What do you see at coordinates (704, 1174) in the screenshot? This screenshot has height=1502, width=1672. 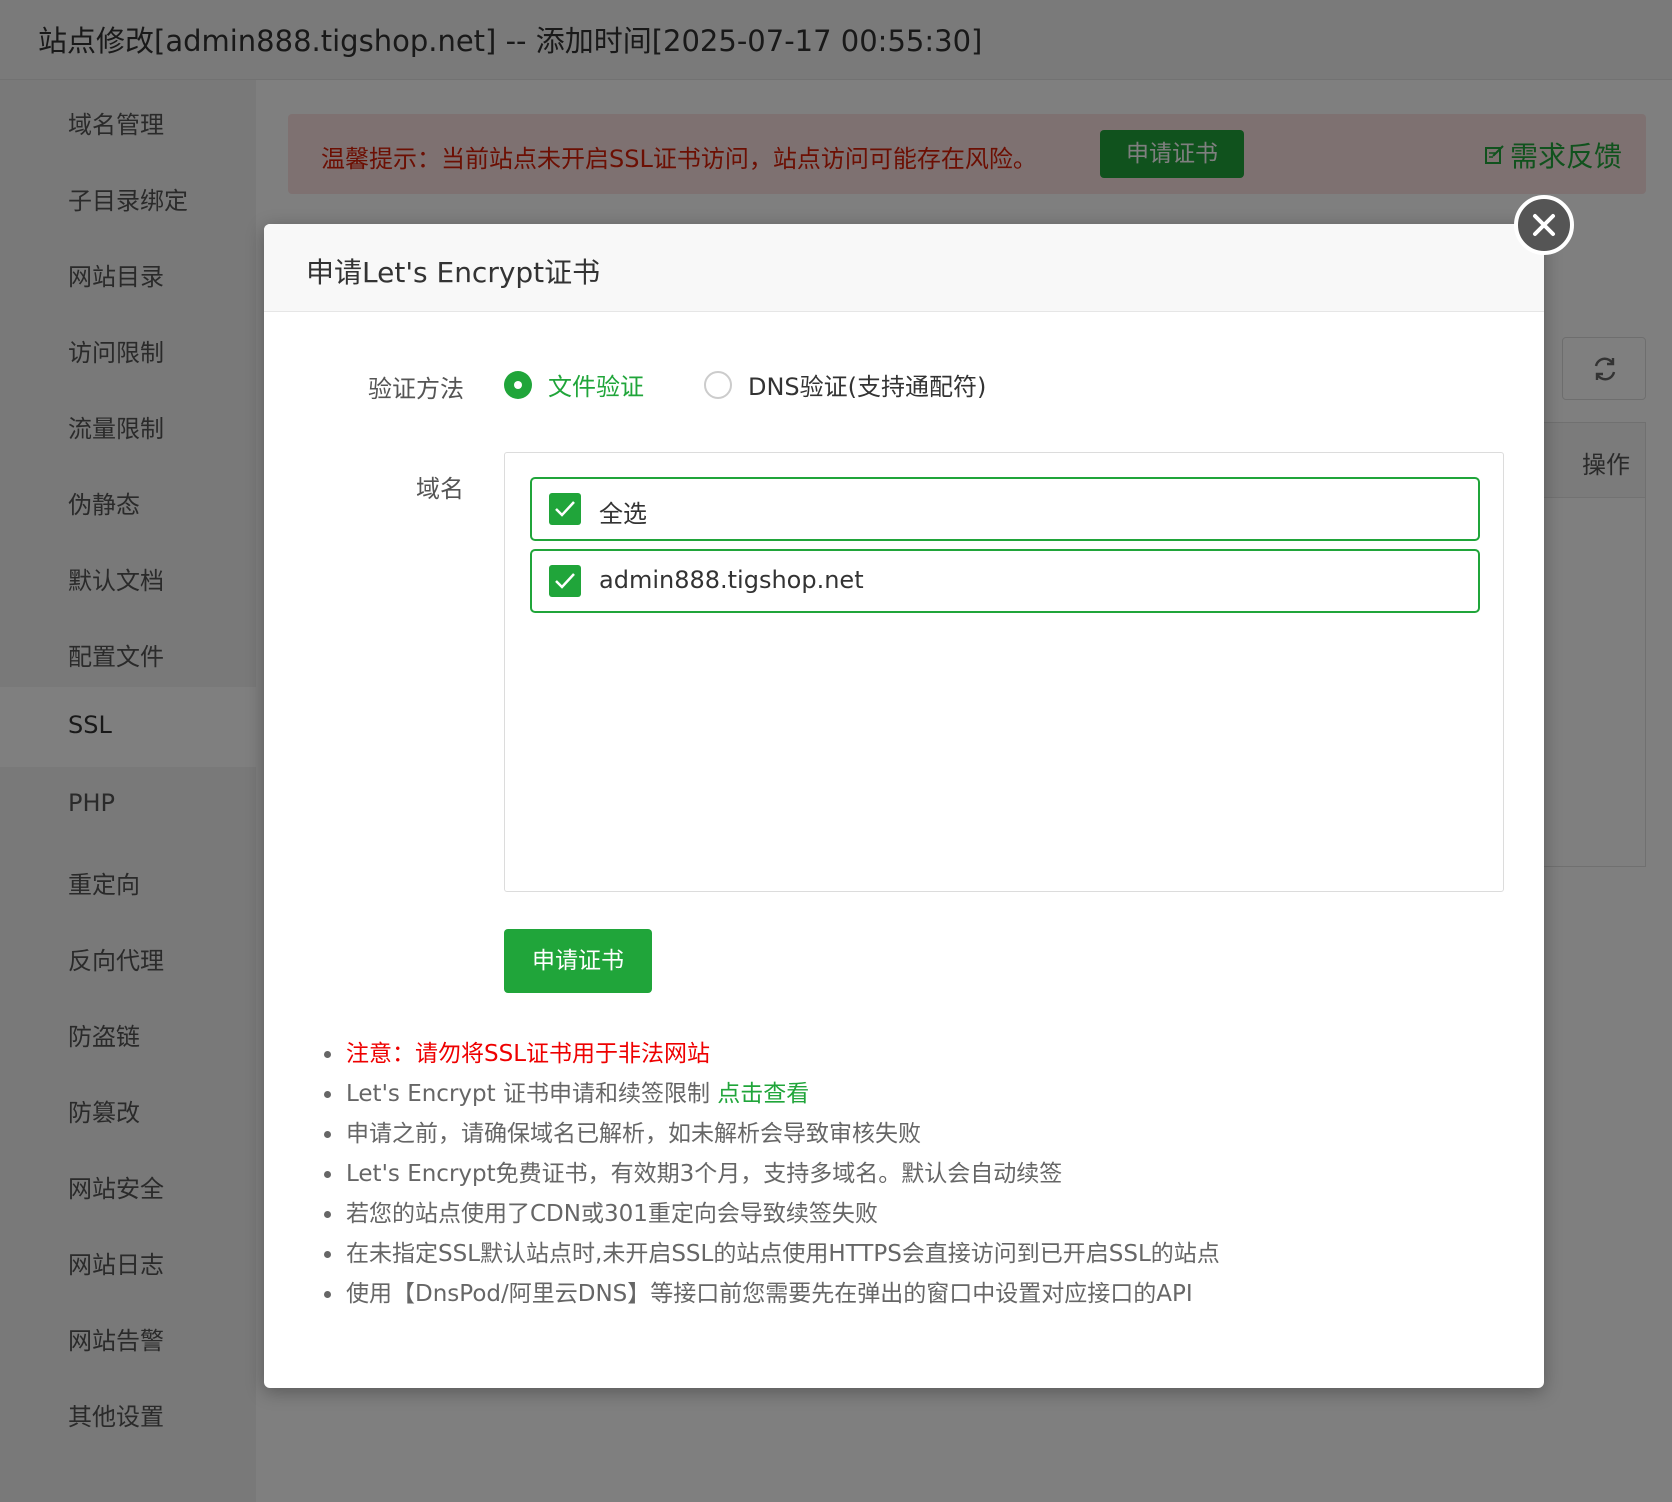 I see `note-text: Let's Encrypt免费证书，有效期3个月，支持多域名。默认会自动续签` at bounding box center [704, 1174].